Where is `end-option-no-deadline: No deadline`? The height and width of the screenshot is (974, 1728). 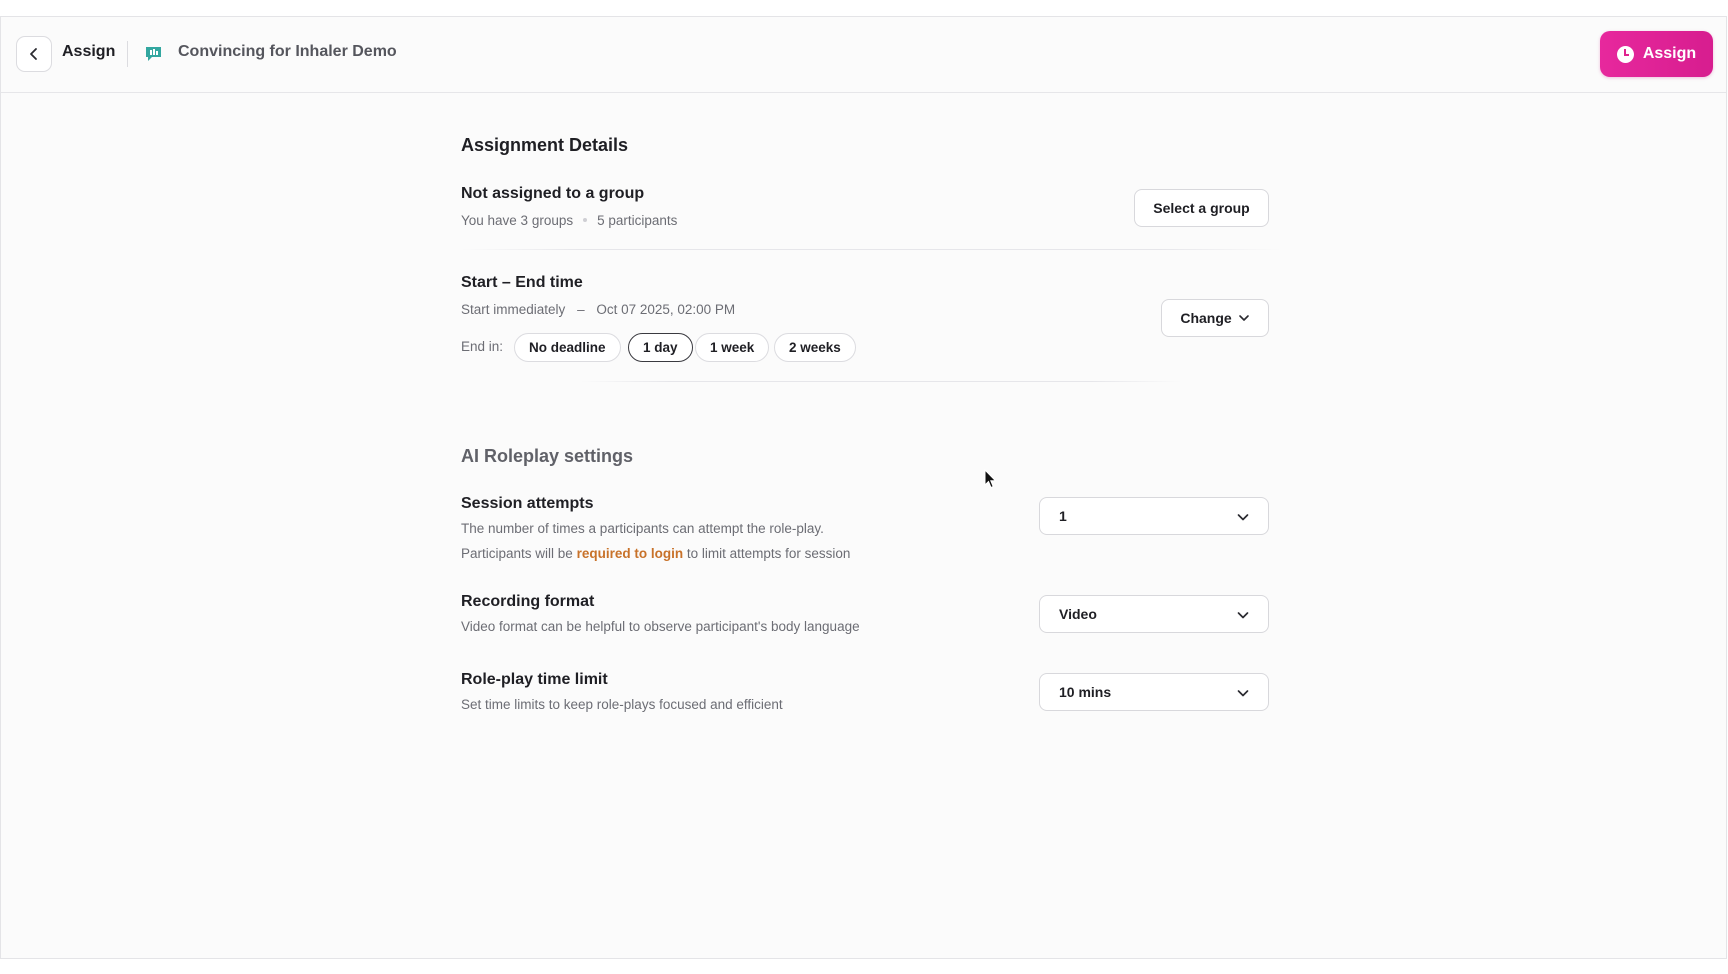 end-option-no-deadline: No deadline is located at coordinates (567, 347).